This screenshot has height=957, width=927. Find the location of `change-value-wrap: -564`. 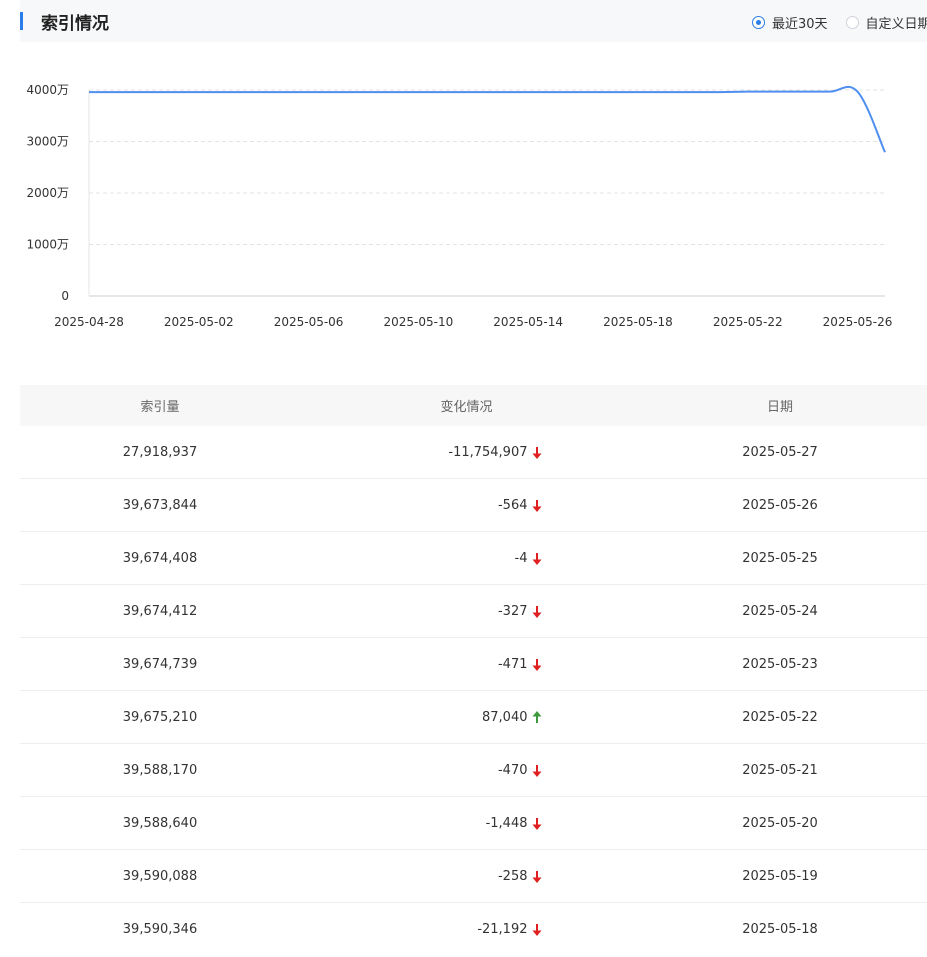

change-value-wrap: -564 is located at coordinates (452, 505).